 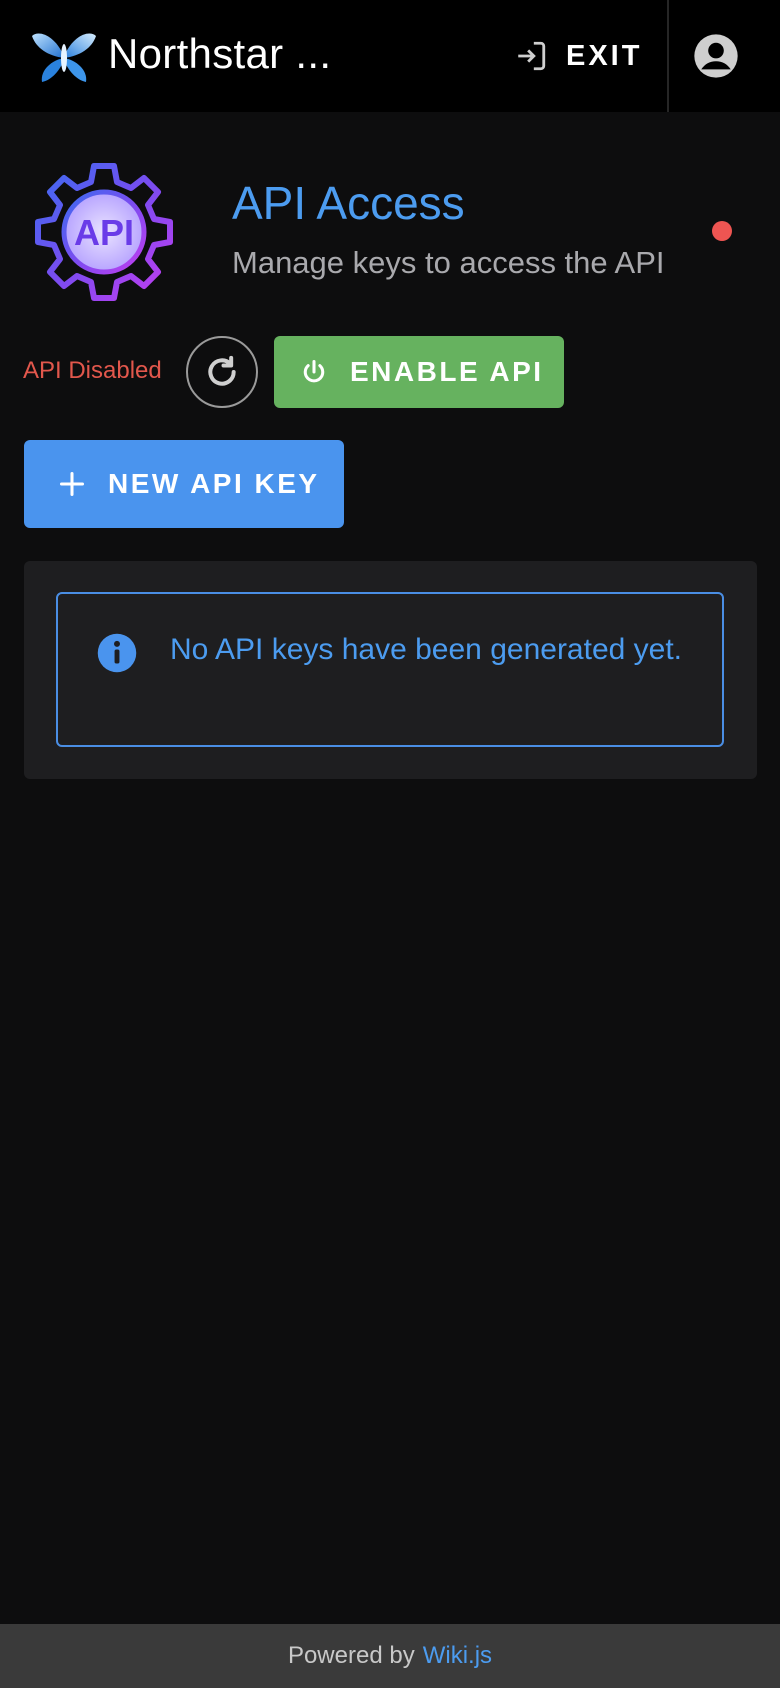 What do you see at coordinates (604, 55) in the screenshot?
I see `exit-label: EXIT` at bounding box center [604, 55].